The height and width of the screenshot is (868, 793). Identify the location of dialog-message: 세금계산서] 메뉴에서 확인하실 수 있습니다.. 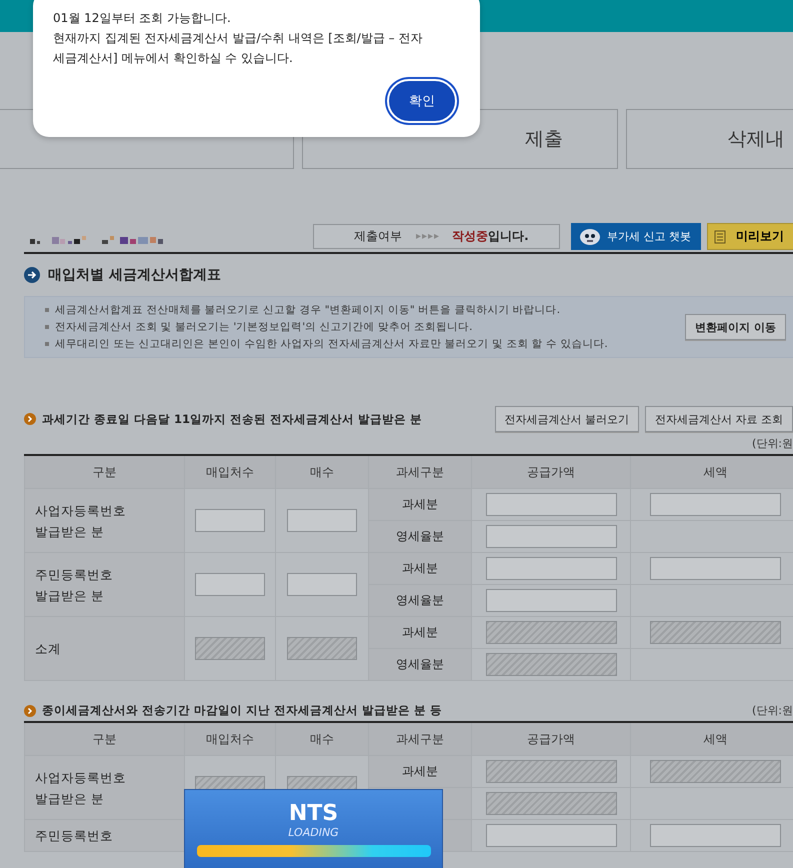
(173, 58).